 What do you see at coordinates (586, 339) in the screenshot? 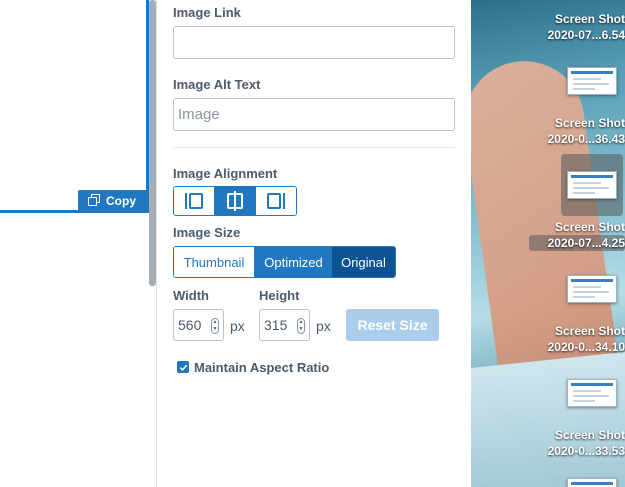
I see `desktop-file-4: Screen Shot 2020-0...34.10` at bounding box center [586, 339].